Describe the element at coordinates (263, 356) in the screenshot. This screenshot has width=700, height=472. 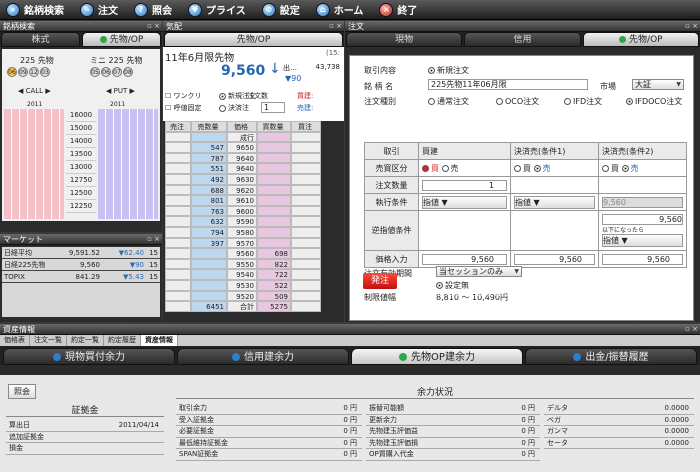
I see `tab-margin-power: 信用建余力` at that location.